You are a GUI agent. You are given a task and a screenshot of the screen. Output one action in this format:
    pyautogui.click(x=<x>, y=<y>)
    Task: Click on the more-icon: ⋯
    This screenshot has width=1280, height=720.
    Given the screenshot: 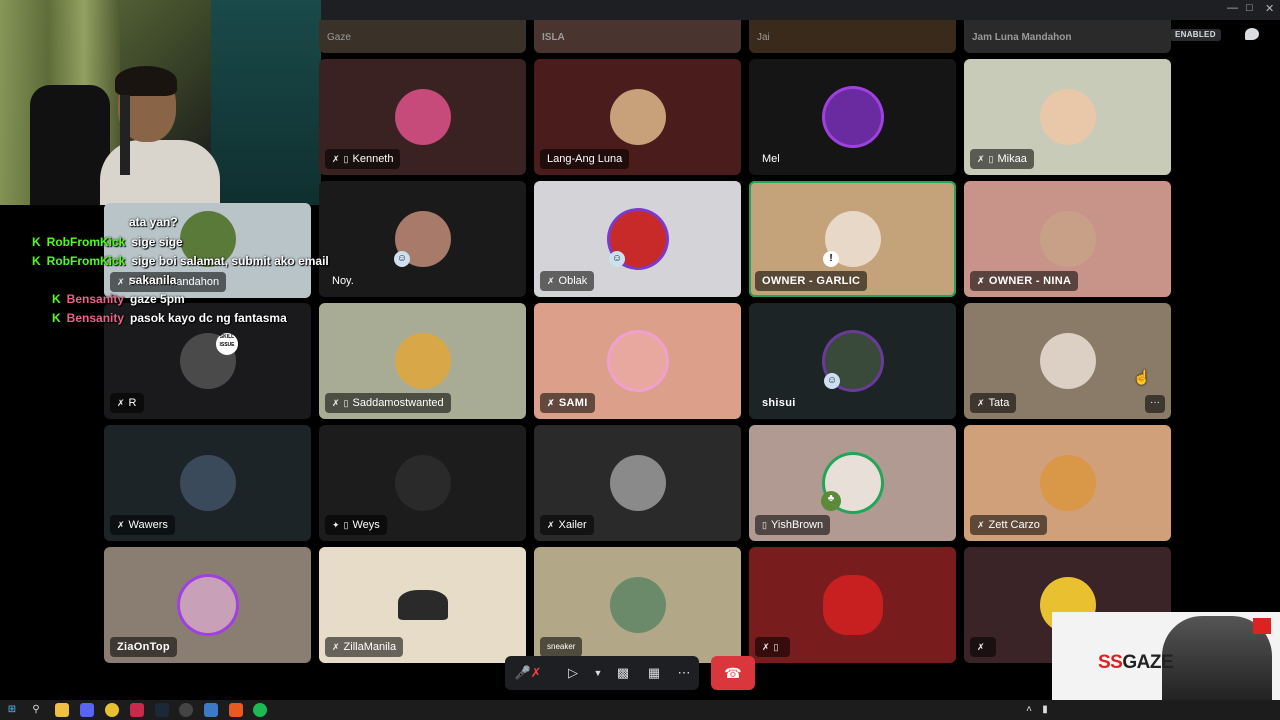 What is the action you would take?
    pyautogui.click(x=684, y=673)
    